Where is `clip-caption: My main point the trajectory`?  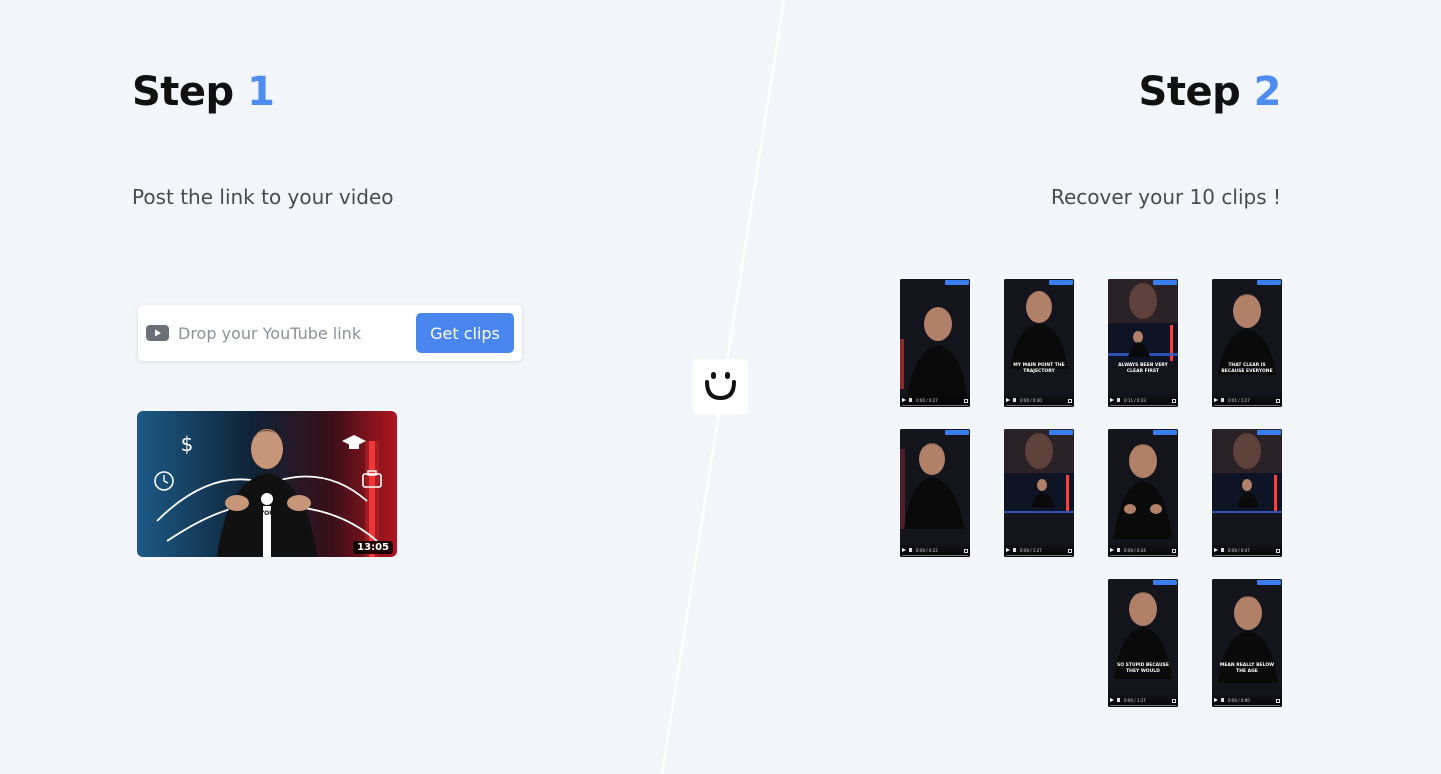
clip-caption: My main point the trajectory is located at coordinates (1039, 368).